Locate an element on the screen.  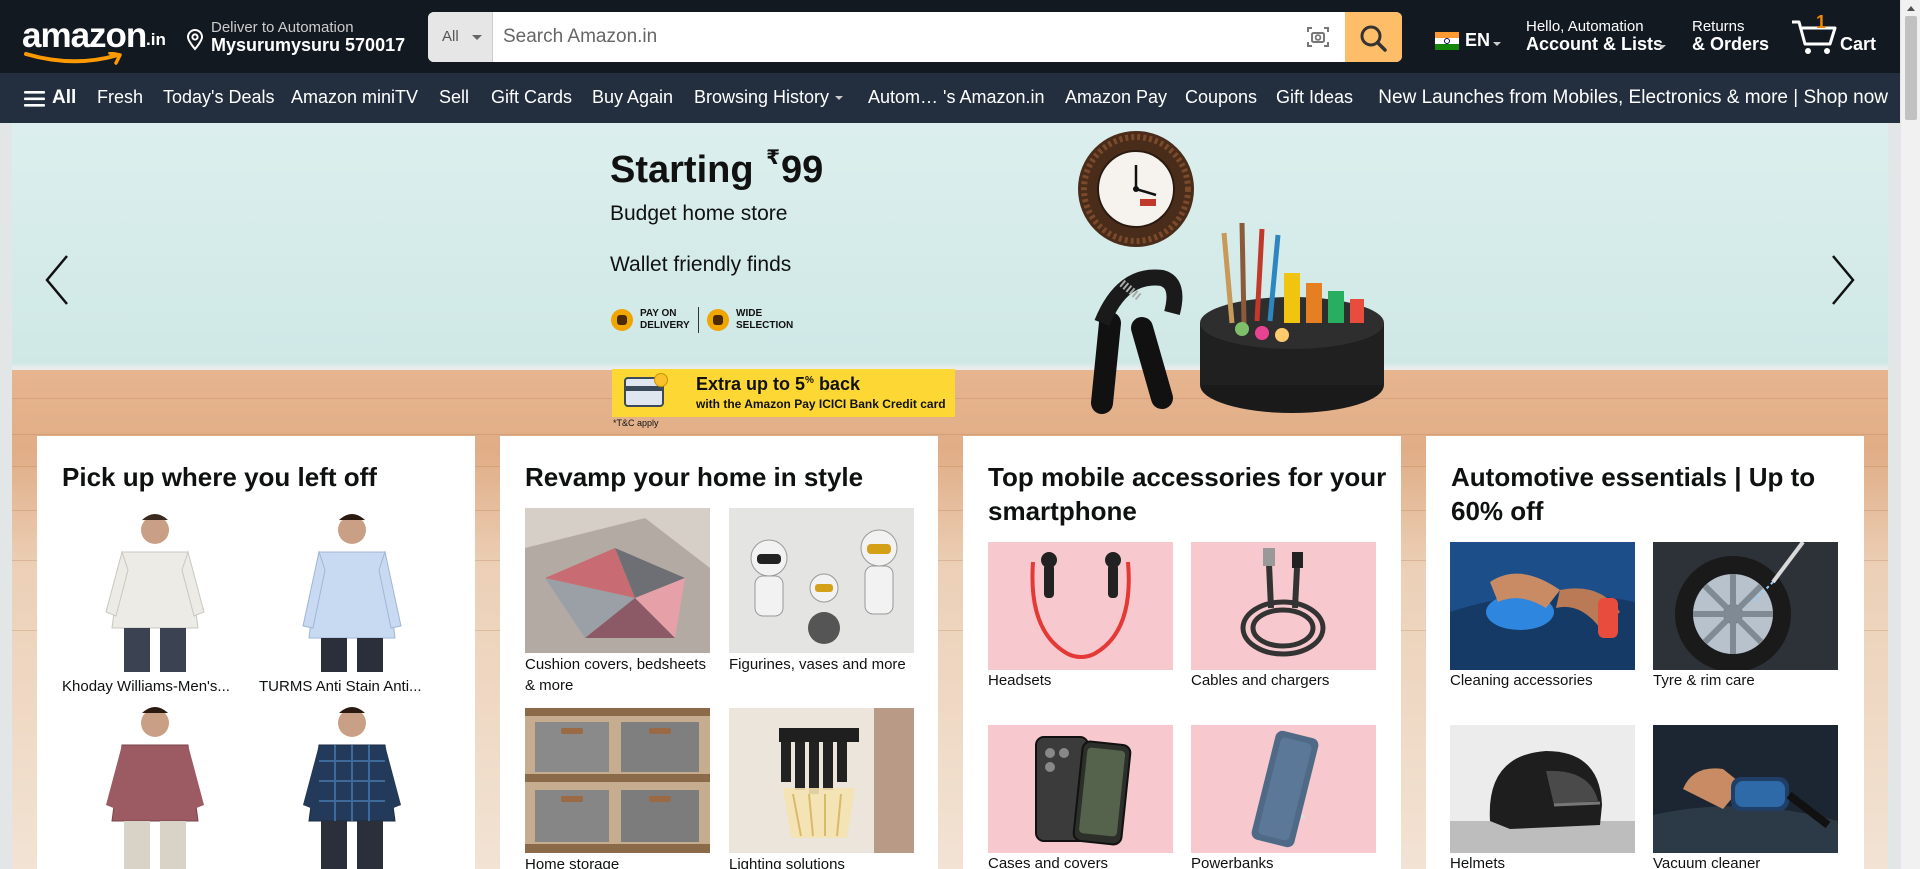
search-category-label: All is located at coordinates (450, 36).